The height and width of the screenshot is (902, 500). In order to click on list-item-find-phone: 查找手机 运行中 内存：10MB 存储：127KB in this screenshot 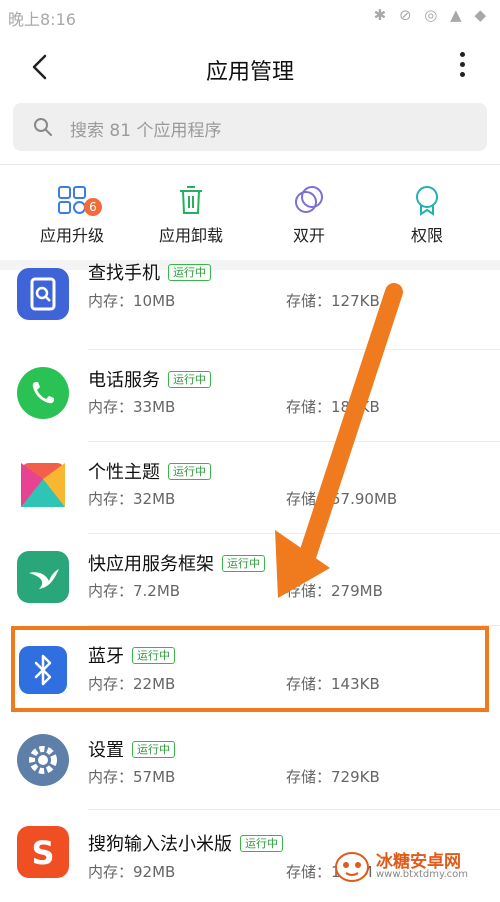, I will do `click(250, 304)`.